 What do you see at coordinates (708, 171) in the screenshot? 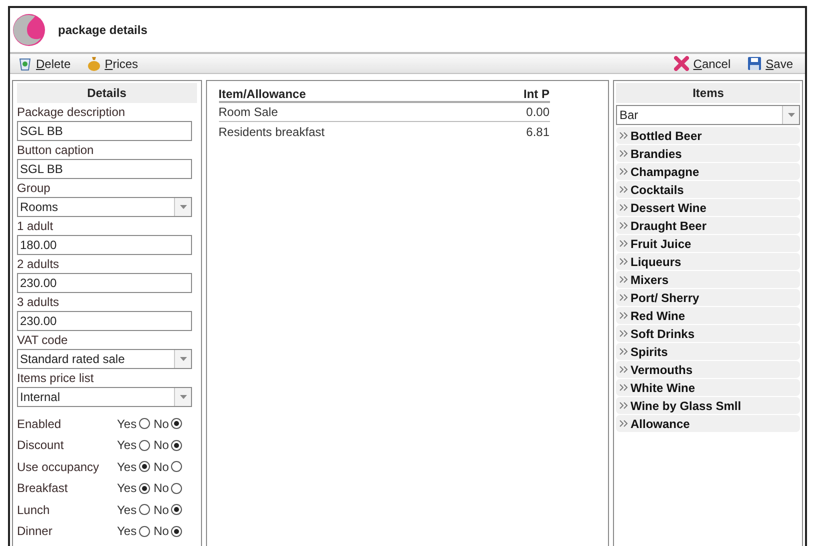
I see `item-group: Champagne` at bounding box center [708, 171].